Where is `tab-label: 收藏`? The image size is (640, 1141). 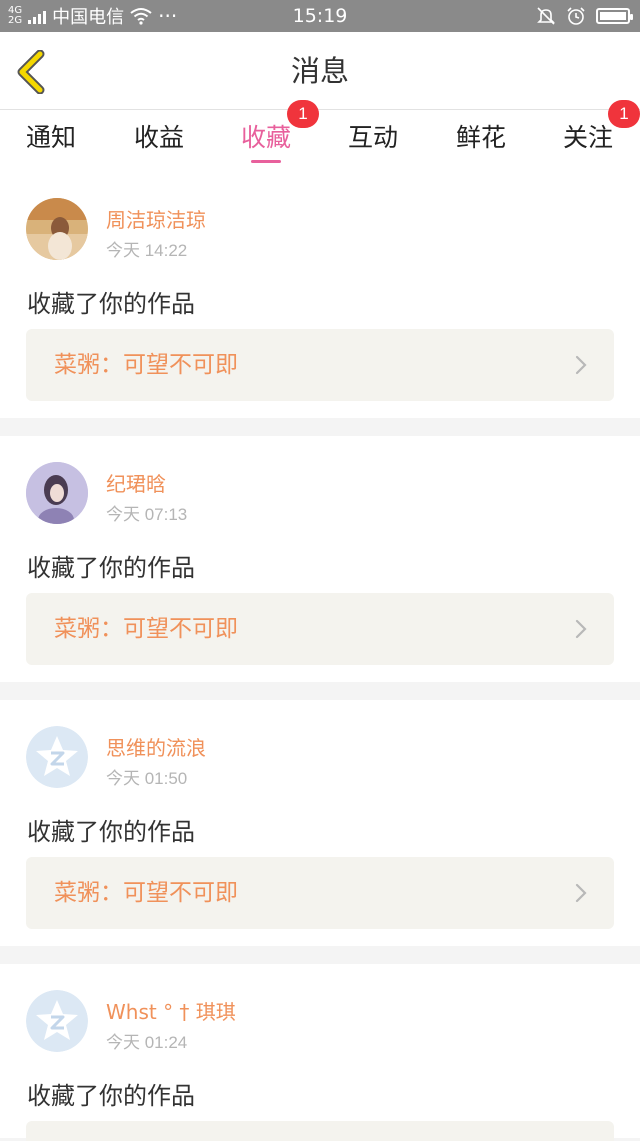
tab-label: 收藏 is located at coordinates (265, 137).